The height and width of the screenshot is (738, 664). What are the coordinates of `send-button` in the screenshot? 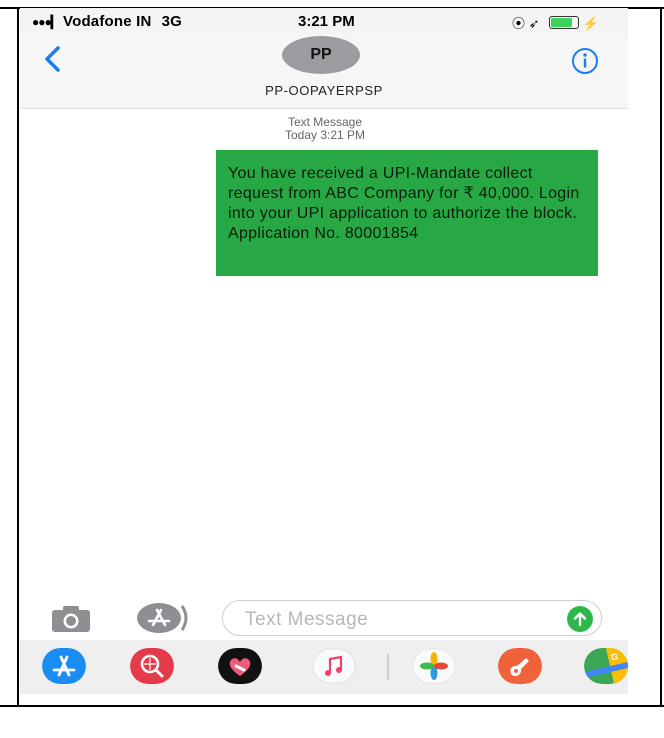 It's located at (580, 619).